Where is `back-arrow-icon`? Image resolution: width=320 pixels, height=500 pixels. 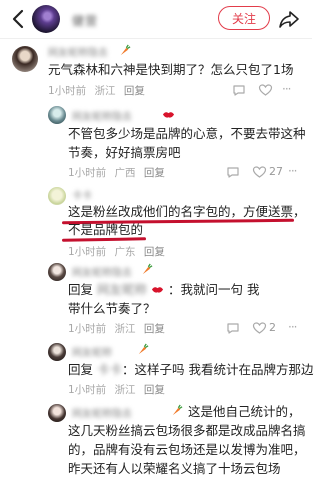 back-arrow-icon is located at coordinates (19, 19).